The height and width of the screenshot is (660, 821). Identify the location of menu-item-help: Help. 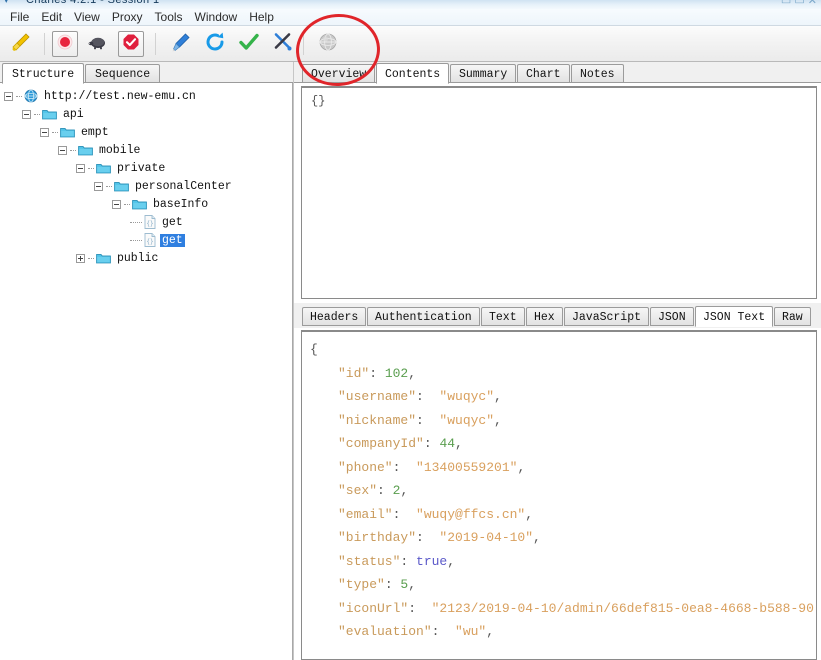
(261, 17).